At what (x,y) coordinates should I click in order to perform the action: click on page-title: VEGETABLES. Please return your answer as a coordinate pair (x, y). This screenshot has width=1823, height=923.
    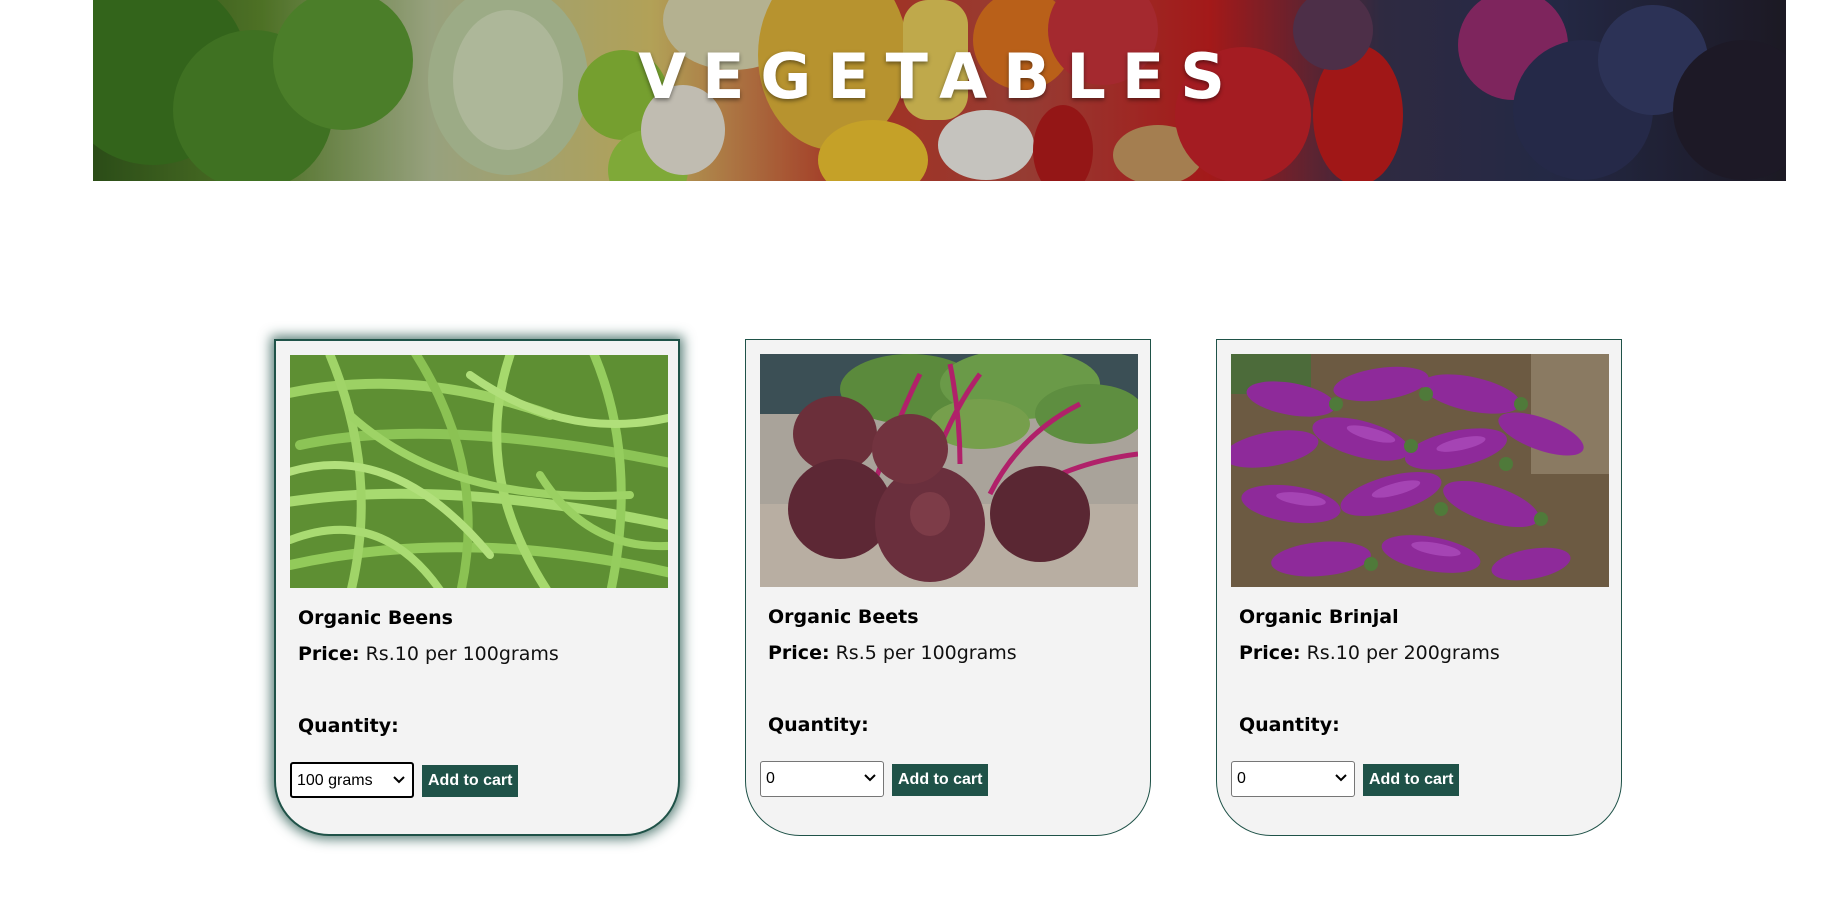
    Looking at the image, I should click on (939, 76).